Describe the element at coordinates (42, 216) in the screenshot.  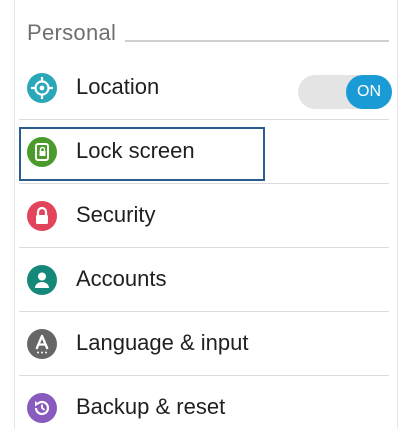
I see `security-lock-icon` at that location.